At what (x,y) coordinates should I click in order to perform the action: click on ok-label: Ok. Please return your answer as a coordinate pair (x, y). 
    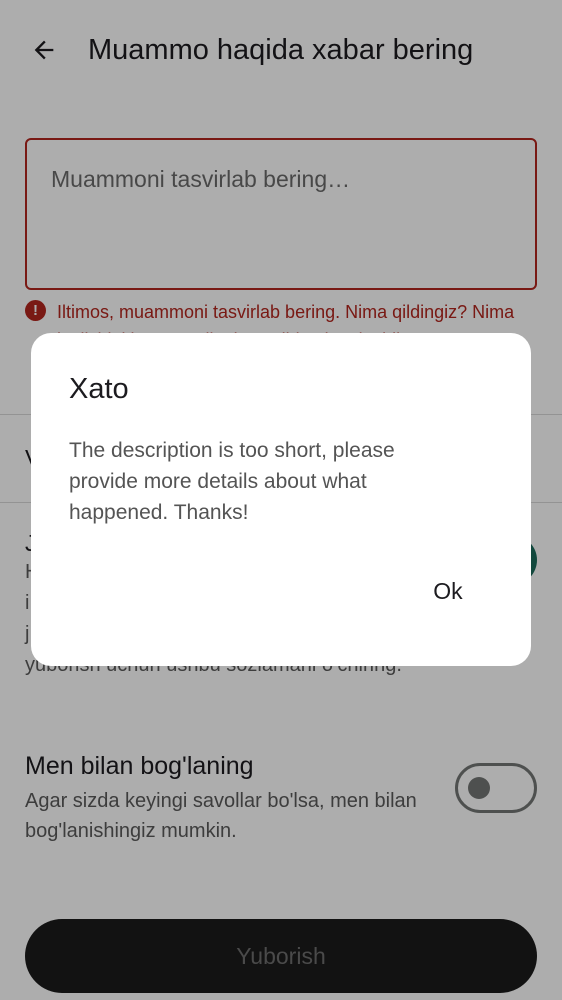
    Looking at the image, I should click on (448, 590).